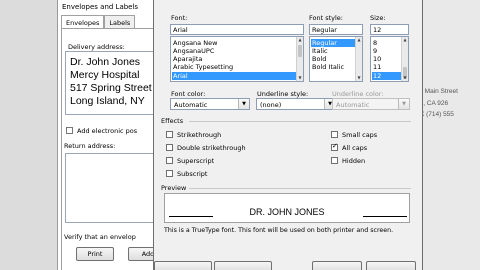 The width and height of the screenshot is (480, 270). Describe the element at coordinates (196, 161) in the screenshot. I see `superscript-label: Superscript` at that location.